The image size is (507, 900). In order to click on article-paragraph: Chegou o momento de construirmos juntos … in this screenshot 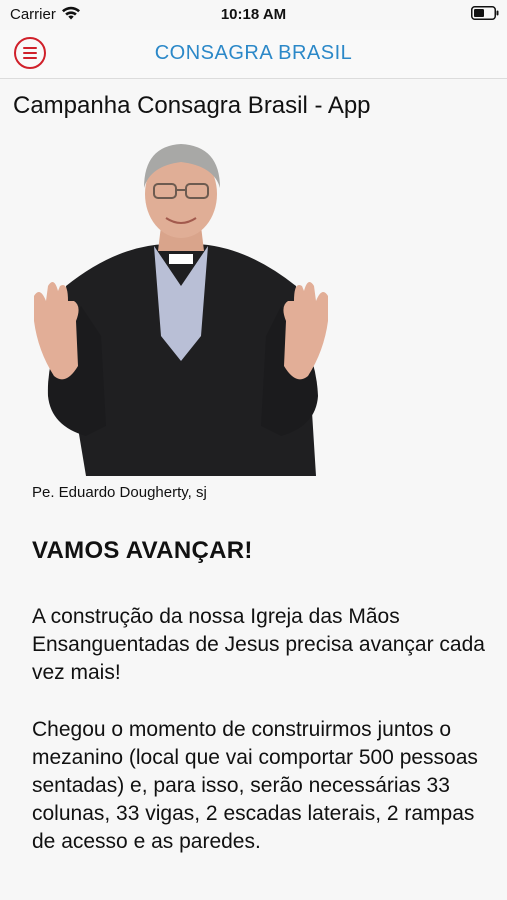, I will do `click(255, 785)`.